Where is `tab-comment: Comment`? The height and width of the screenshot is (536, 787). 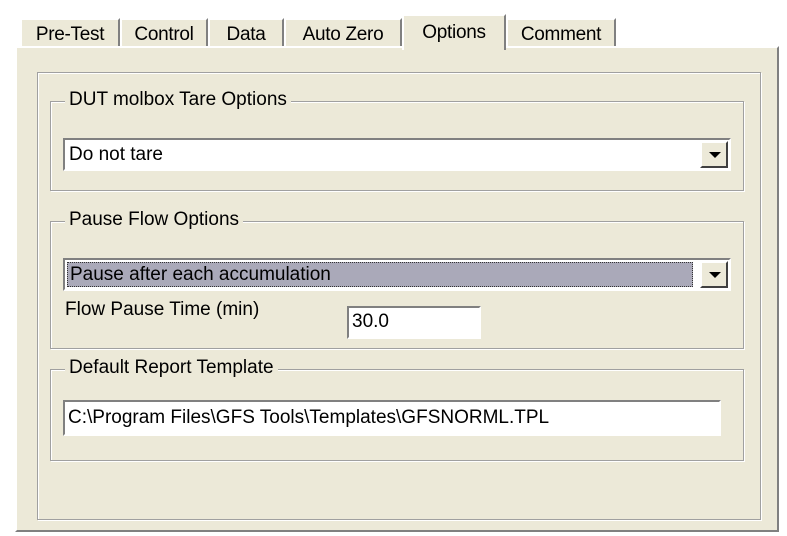
tab-comment: Comment is located at coordinates (561, 33).